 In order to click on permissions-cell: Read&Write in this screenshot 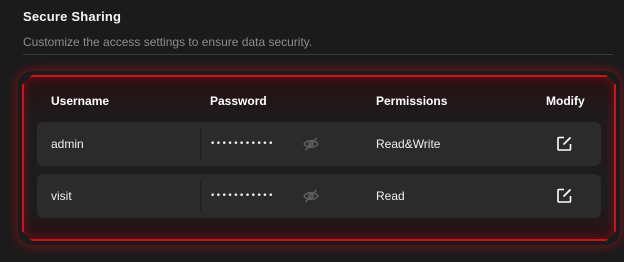, I will do `click(408, 144)`.